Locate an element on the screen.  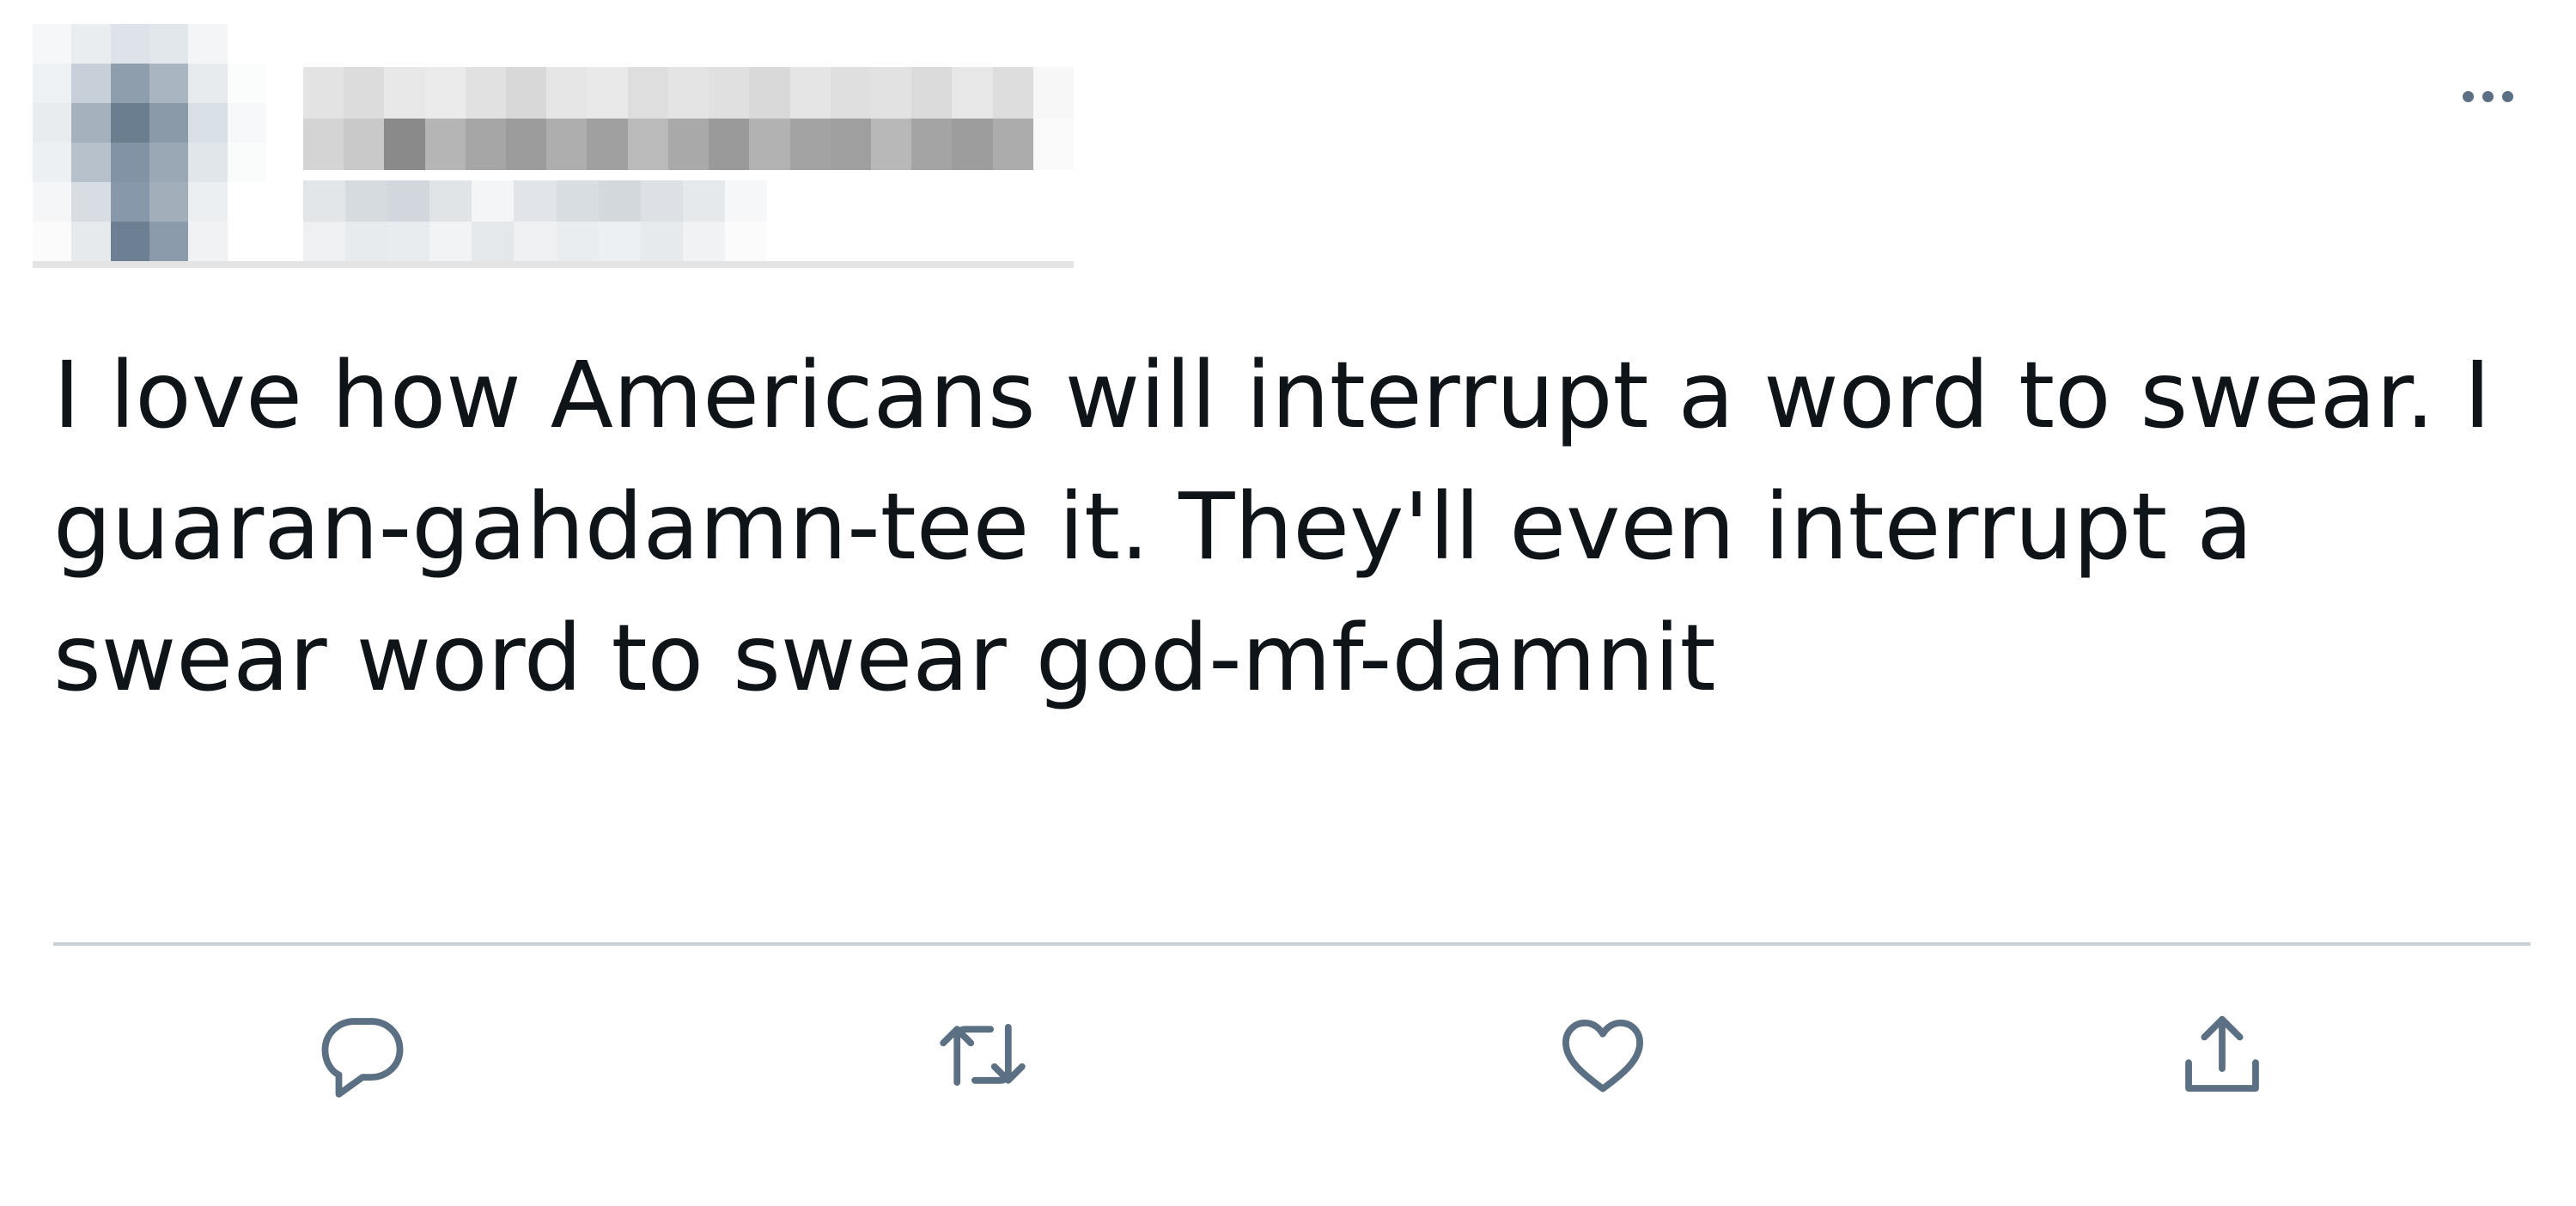
author-underline is located at coordinates (553, 264).